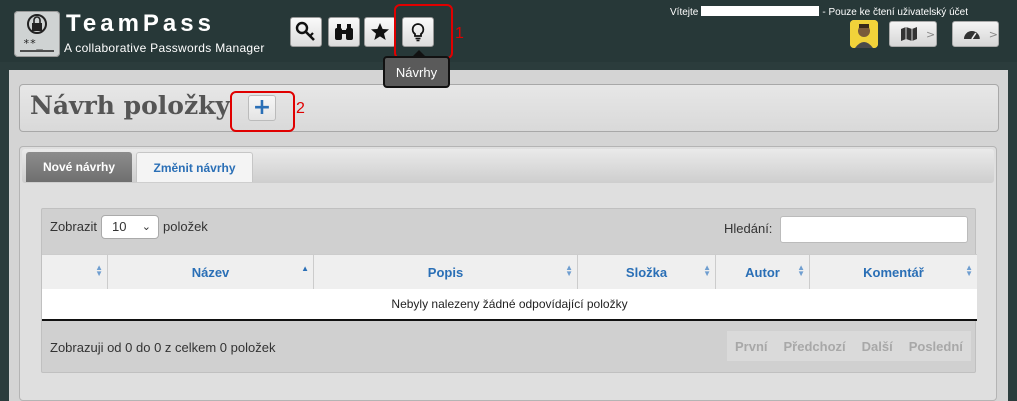 Image resolution: width=1017 pixels, height=401 pixels. What do you see at coordinates (194, 167) in the screenshot?
I see `tab-change-suggestions: Změnit návrhy` at bounding box center [194, 167].